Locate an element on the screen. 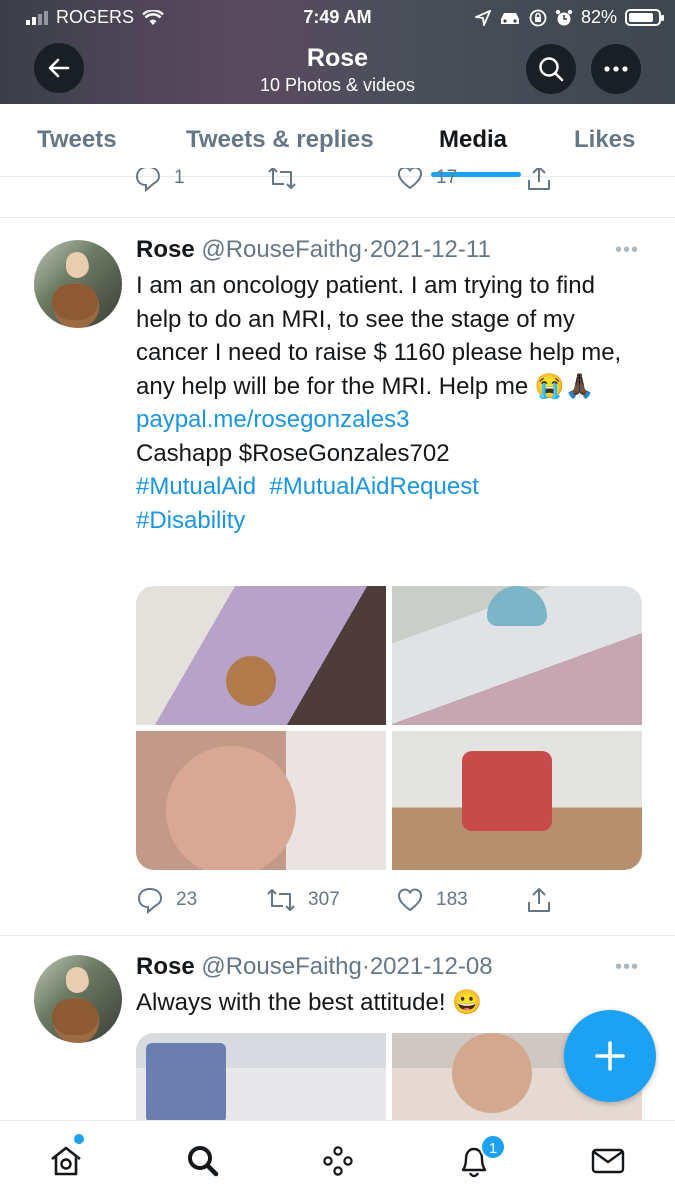 This screenshot has height=1200, width=675. previous-tweet-actions: 1 17 is located at coordinates (337, 193).